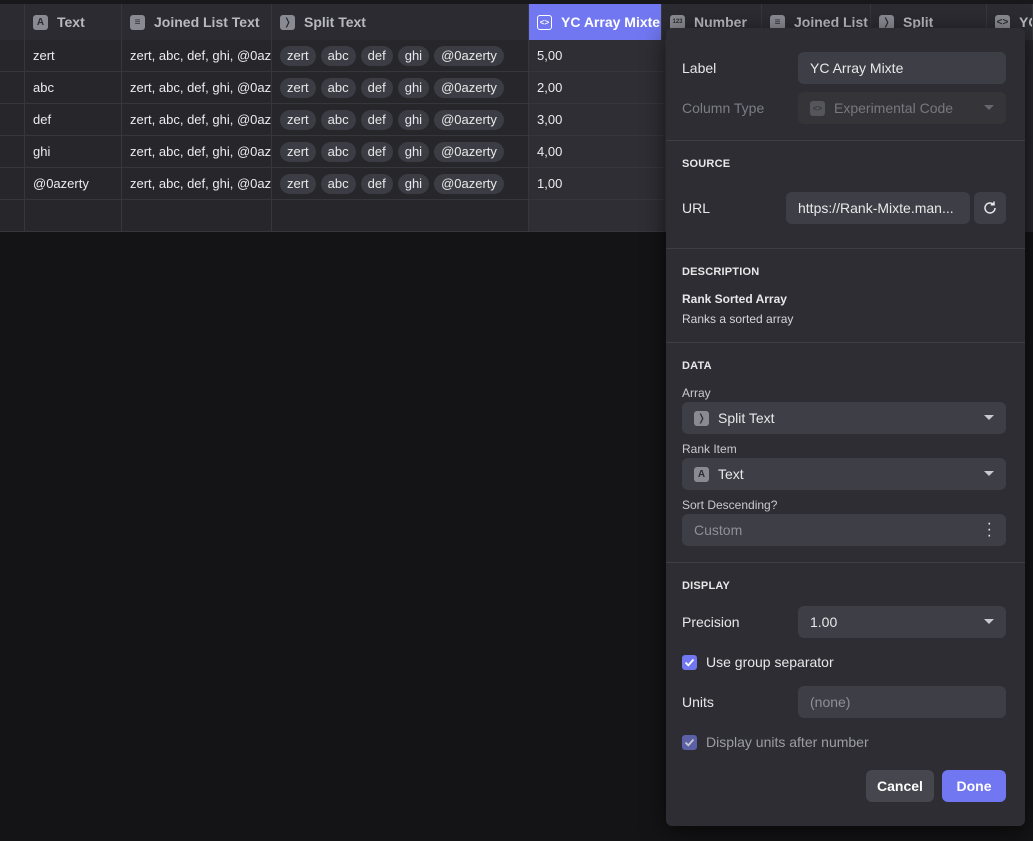  What do you see at coordinates (597, 88) in the screenshot?
I see `yc-cell: 2,00` at bounding box center [597, 88].